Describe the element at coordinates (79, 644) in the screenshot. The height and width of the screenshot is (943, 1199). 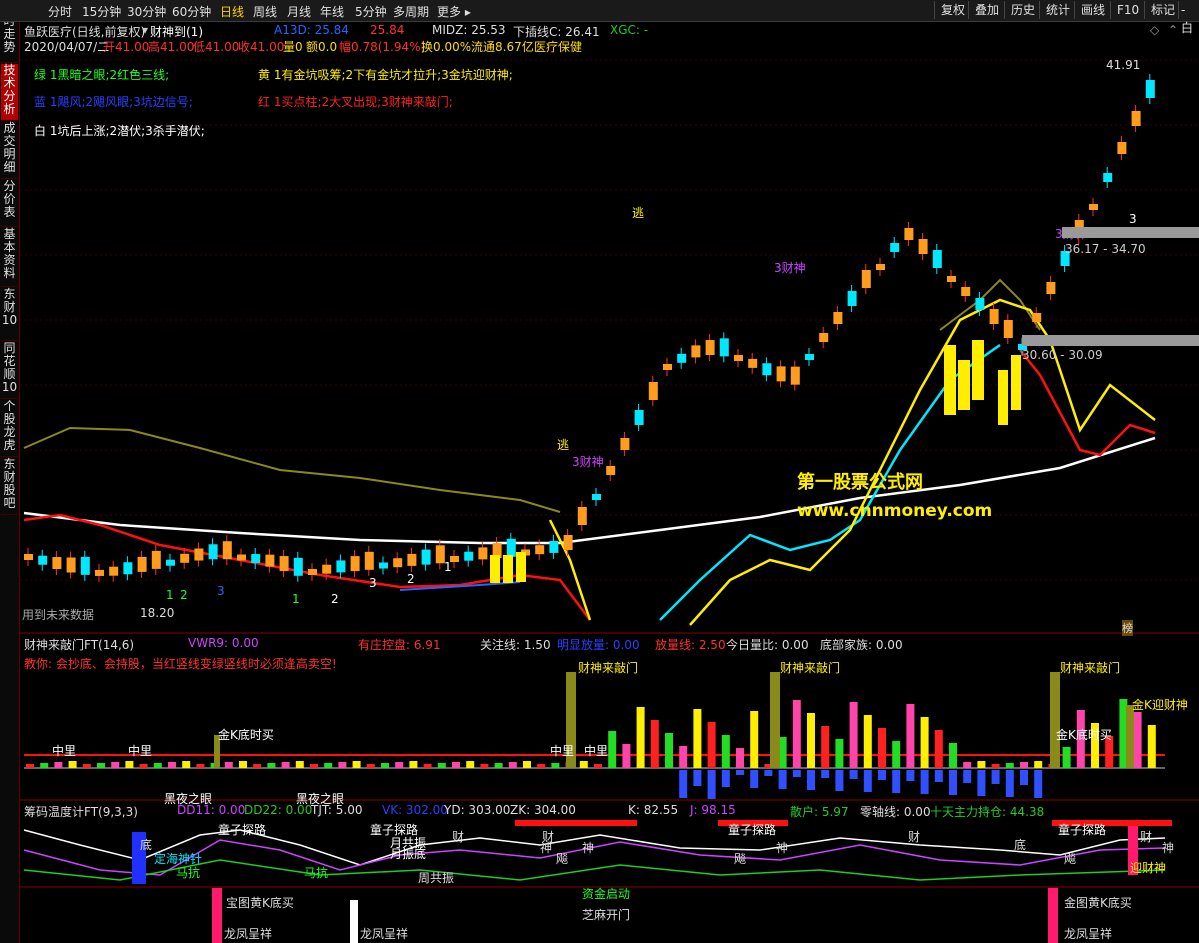
I see `panel2-title: 财神来敲门FT(14,6)` at that location.